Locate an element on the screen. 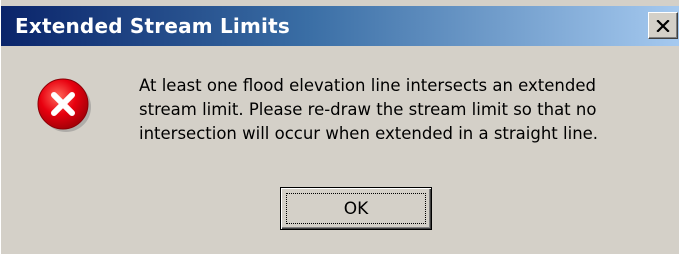 The height and width of the screenshot is (254, 681). ok-button: OK is located at coordinates (356, 208).